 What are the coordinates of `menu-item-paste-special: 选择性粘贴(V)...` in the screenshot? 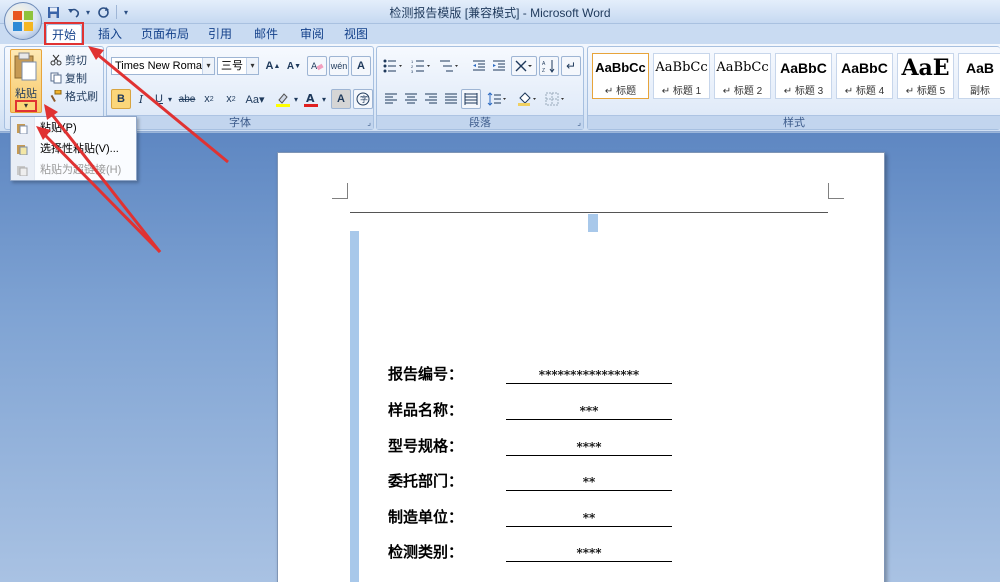 It's located at (73, 149).